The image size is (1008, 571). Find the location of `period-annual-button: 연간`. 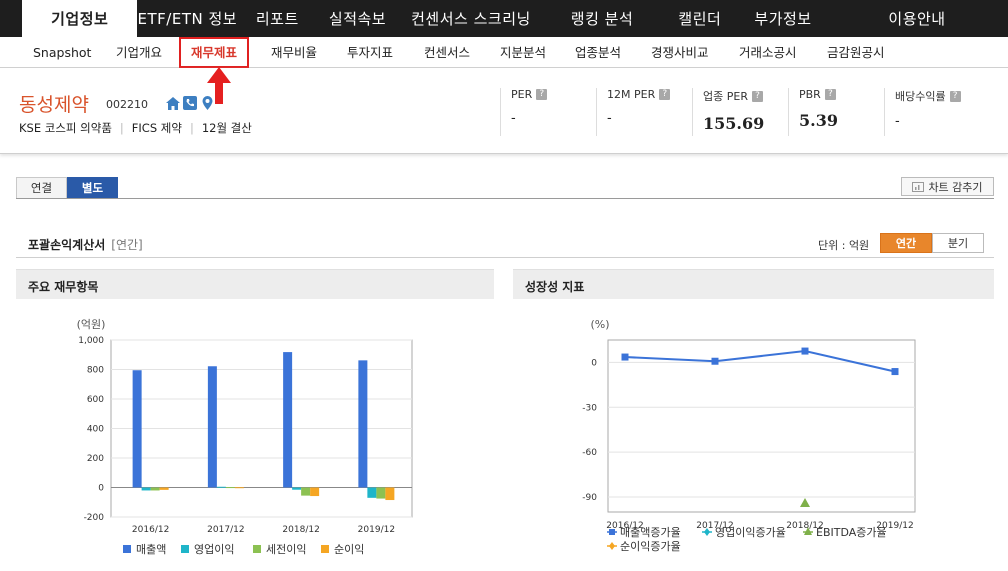

period-annual-button: 연간 is located at coordinates (906, 243).